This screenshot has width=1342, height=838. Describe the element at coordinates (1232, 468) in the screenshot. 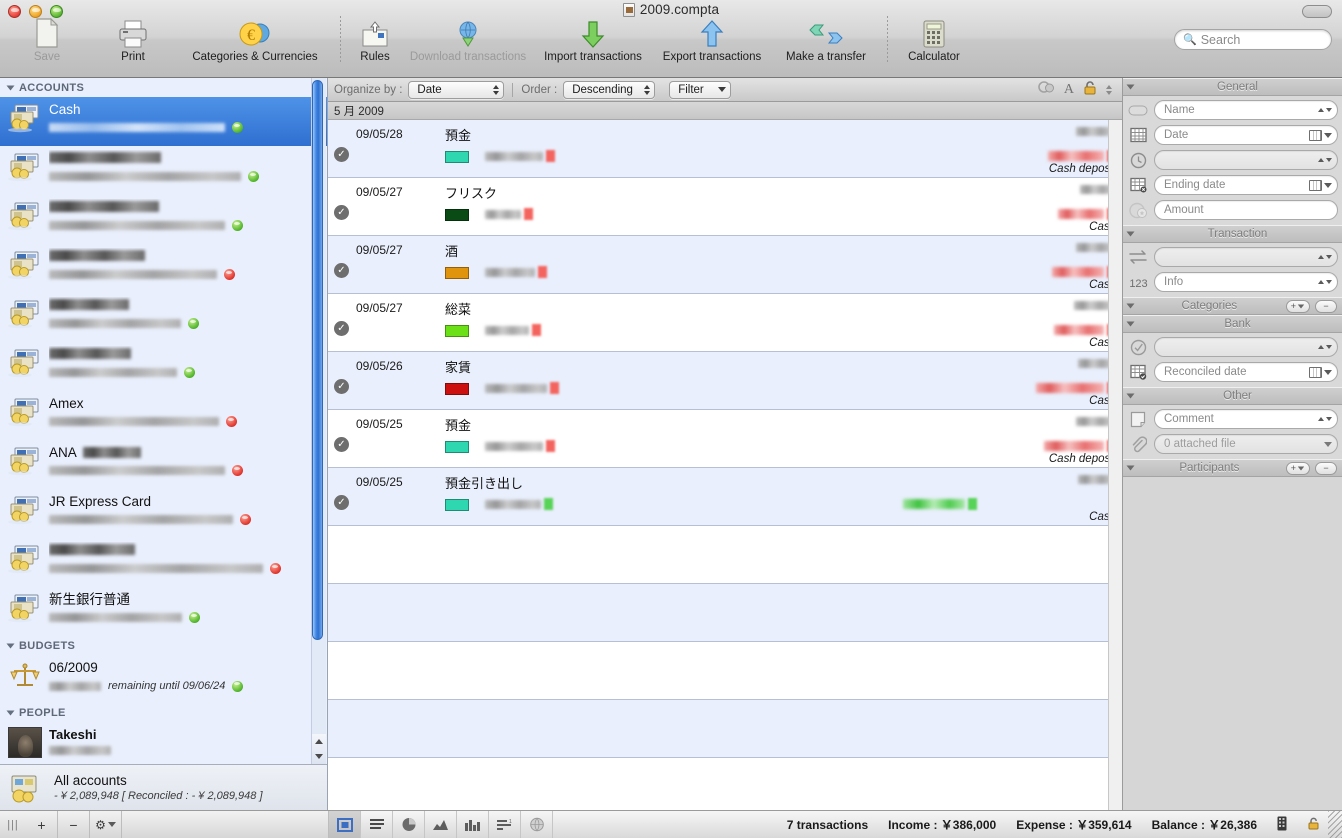

I see `inspector-section-header: Participants + −` at that location.